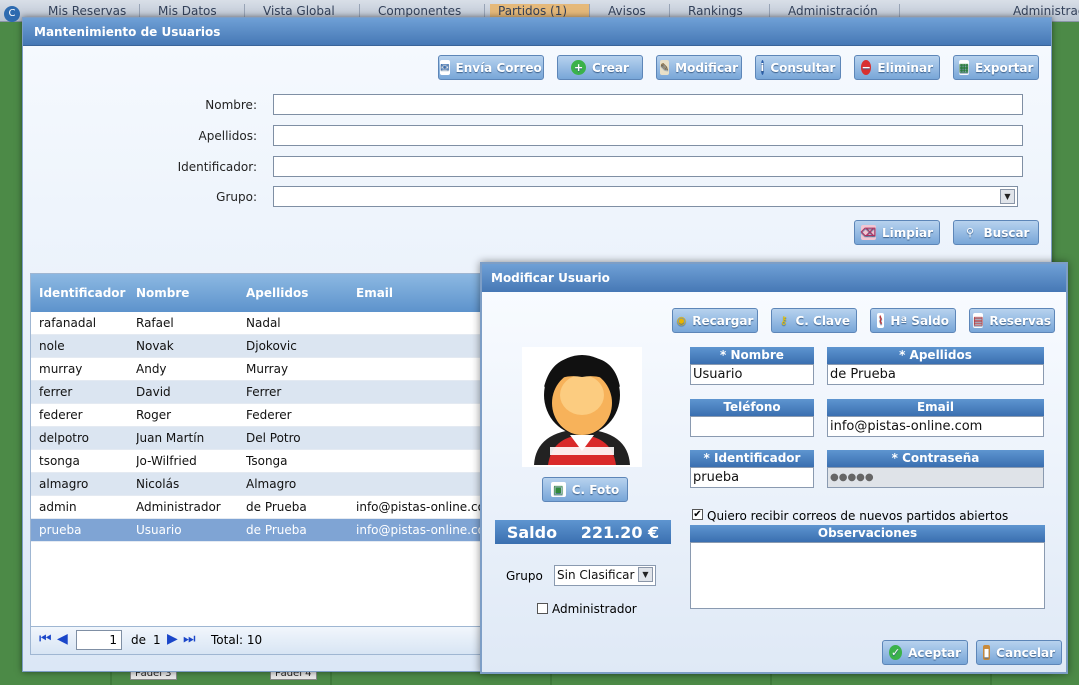 This screenshot has height=685, width=1079. I want to click on send-mail-button: ✉ Envía Correo, so click(491, 67).